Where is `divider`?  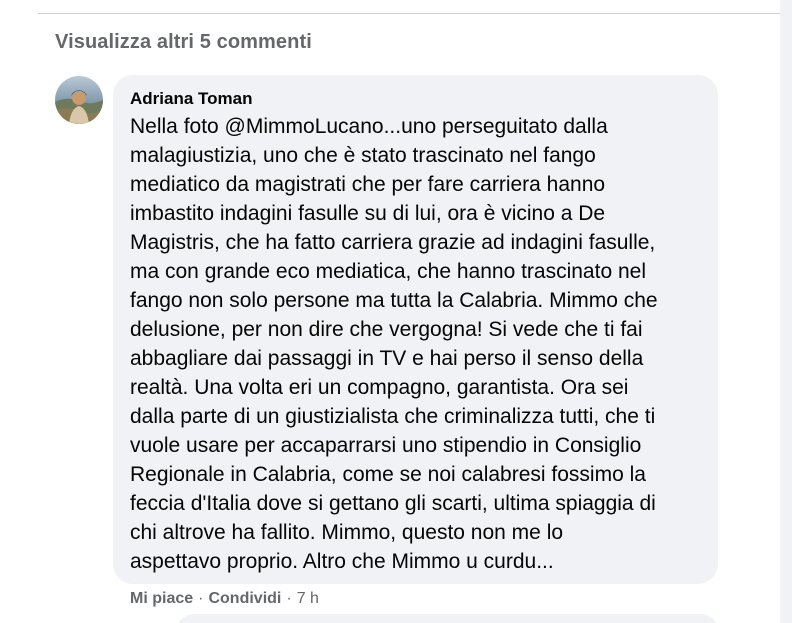 divider is located at coordinates (409, 13).